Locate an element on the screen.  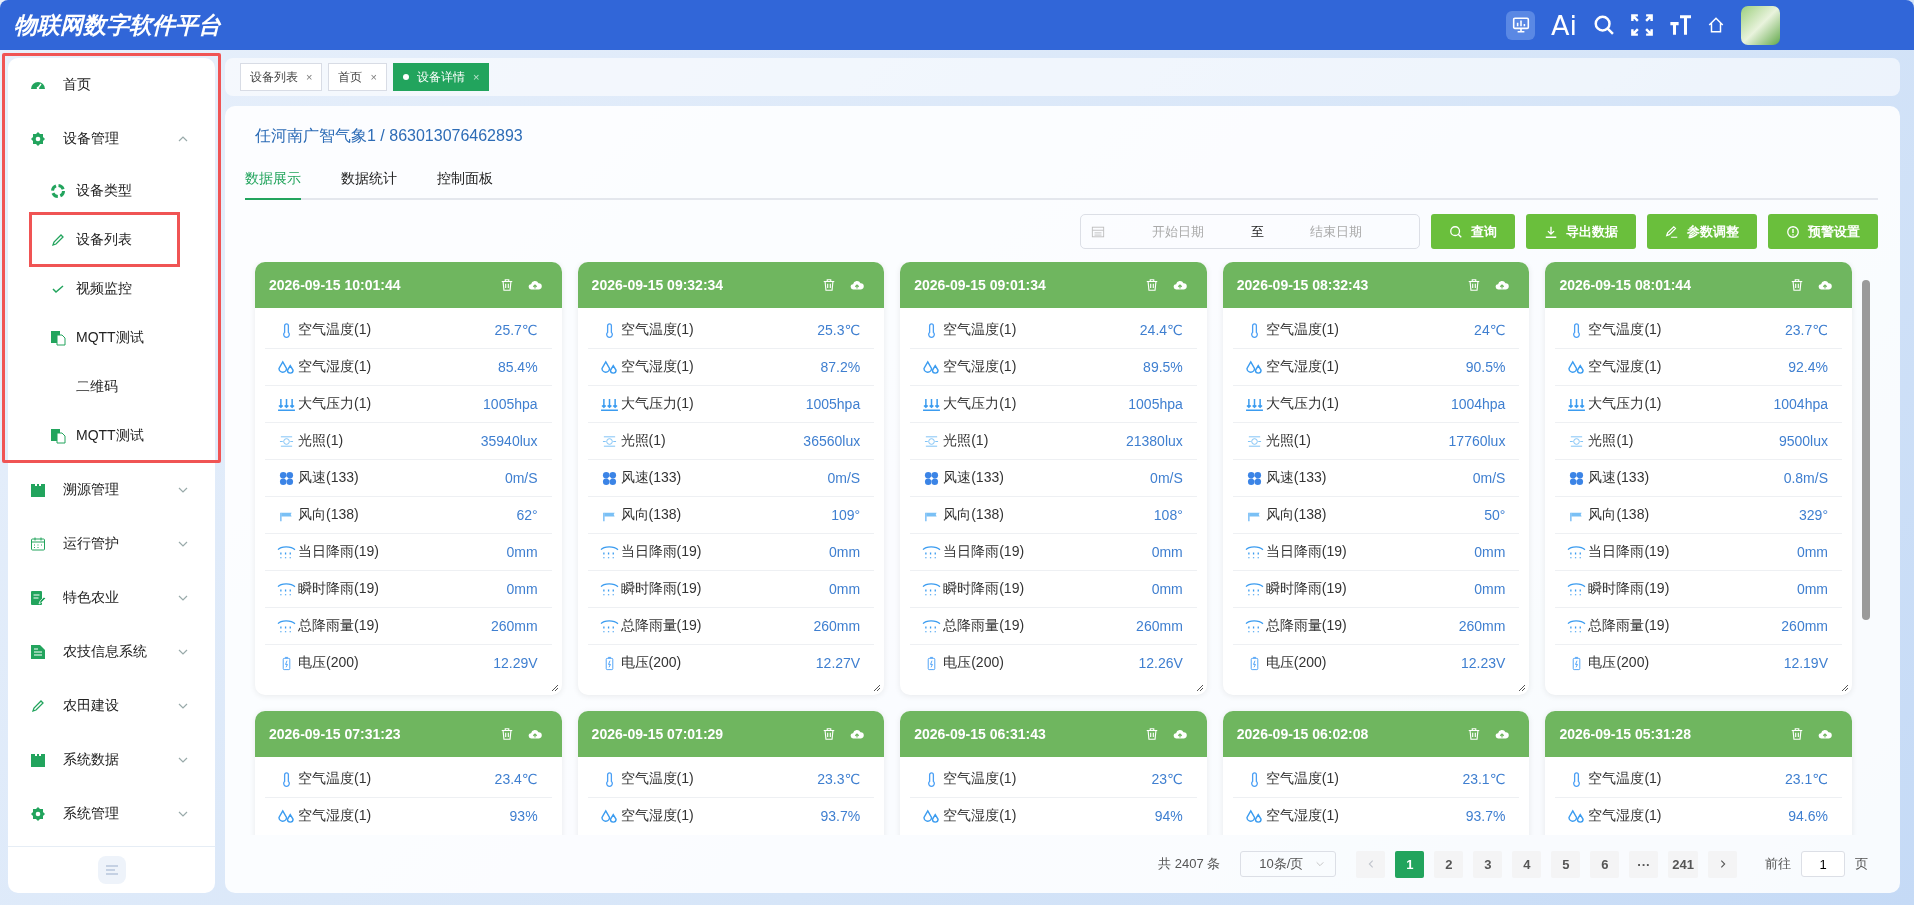
reading-label: 大气压力(1) is located at coordinates (657, 404).